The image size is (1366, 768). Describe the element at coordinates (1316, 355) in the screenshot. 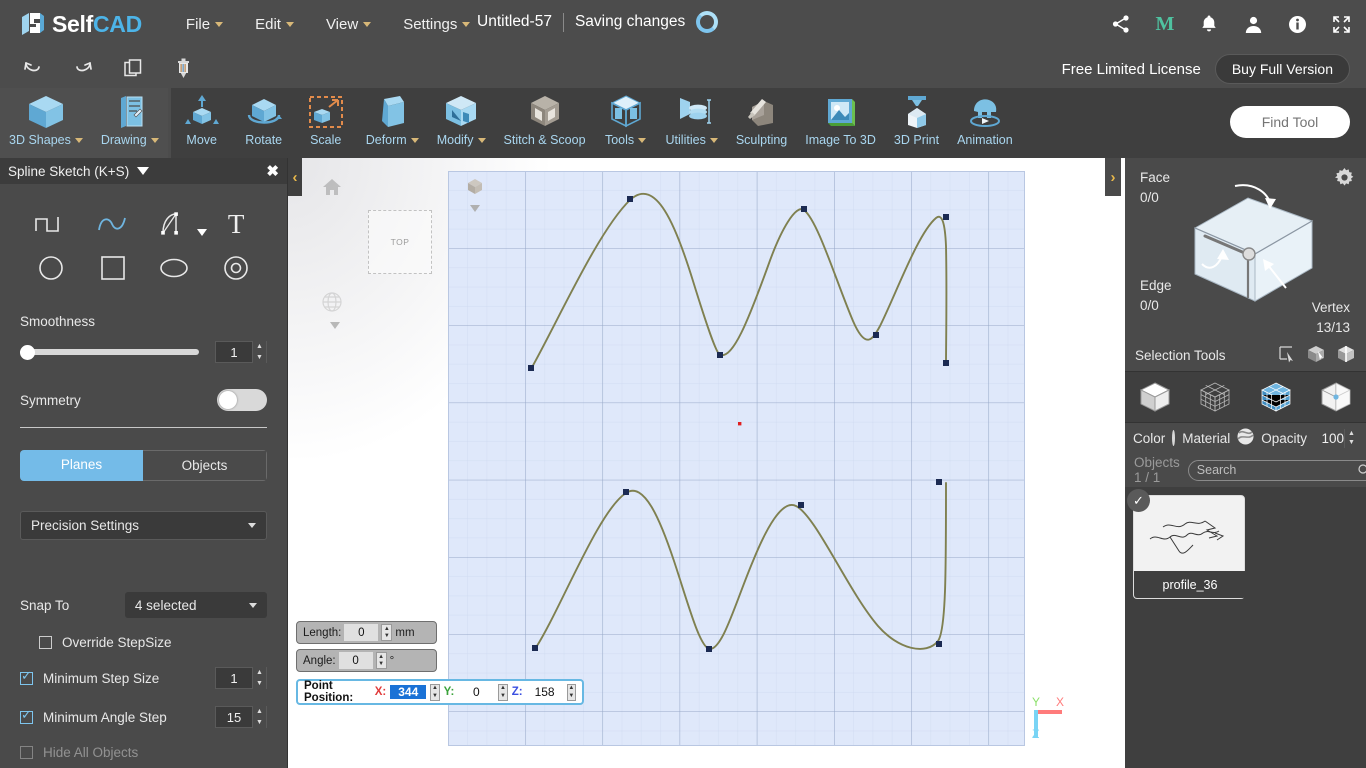

I see `box-select-icon` at that location.